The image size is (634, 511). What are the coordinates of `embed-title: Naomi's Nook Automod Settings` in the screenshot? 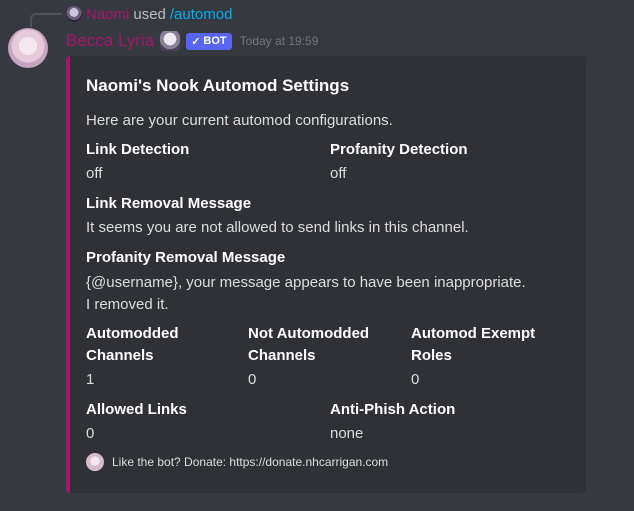 It's located at (218, 85).